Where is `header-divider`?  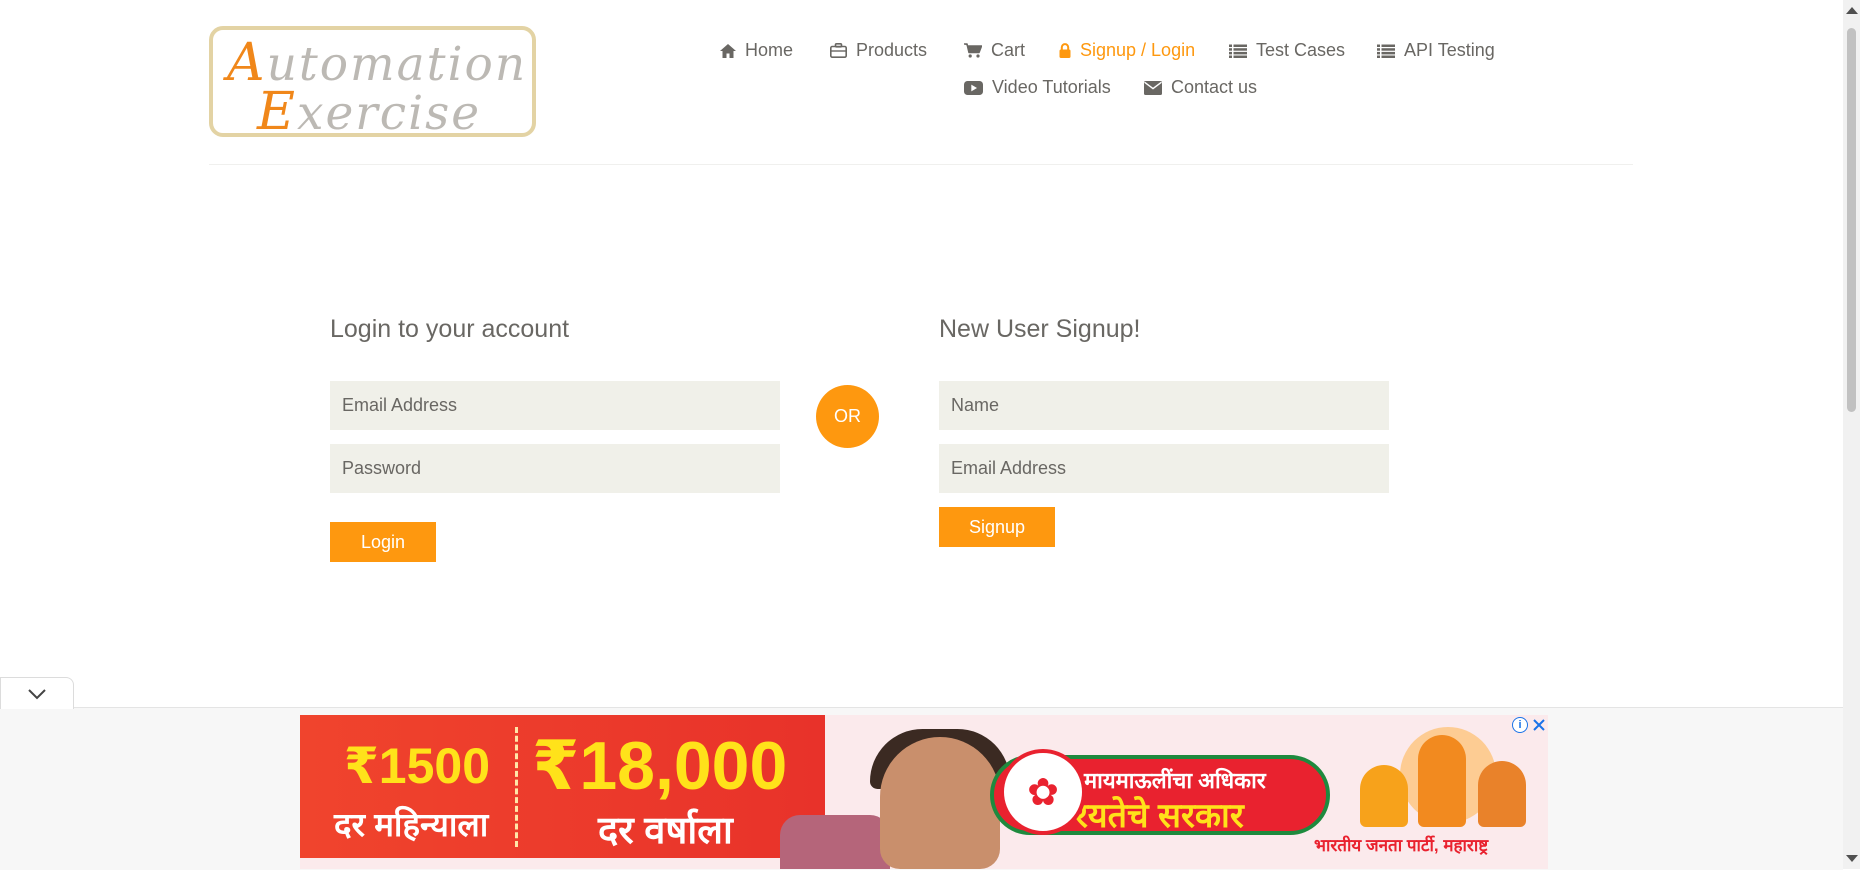 header-divider is located at coordinates (921, 164).